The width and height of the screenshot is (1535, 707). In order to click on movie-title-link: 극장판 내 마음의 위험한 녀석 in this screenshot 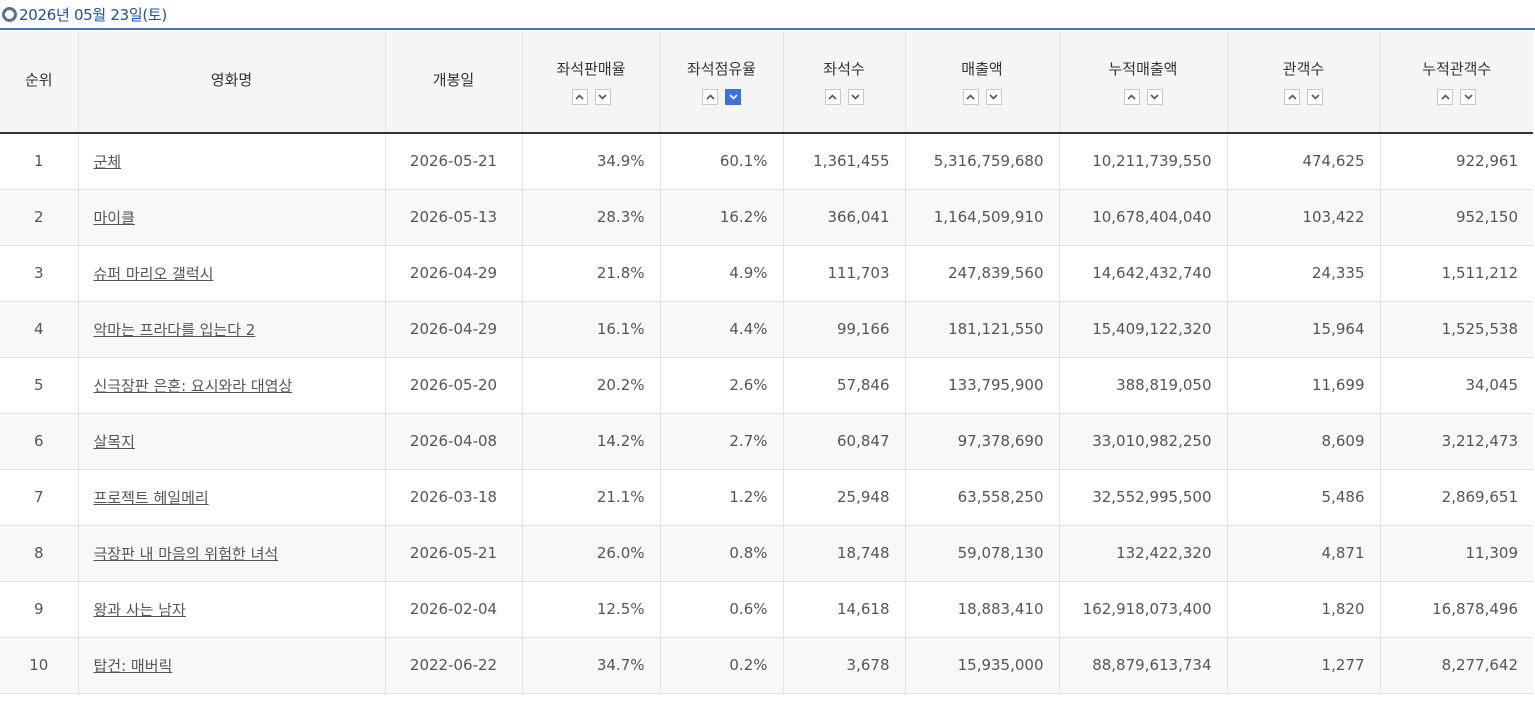, I will do `click(186, 554)`.